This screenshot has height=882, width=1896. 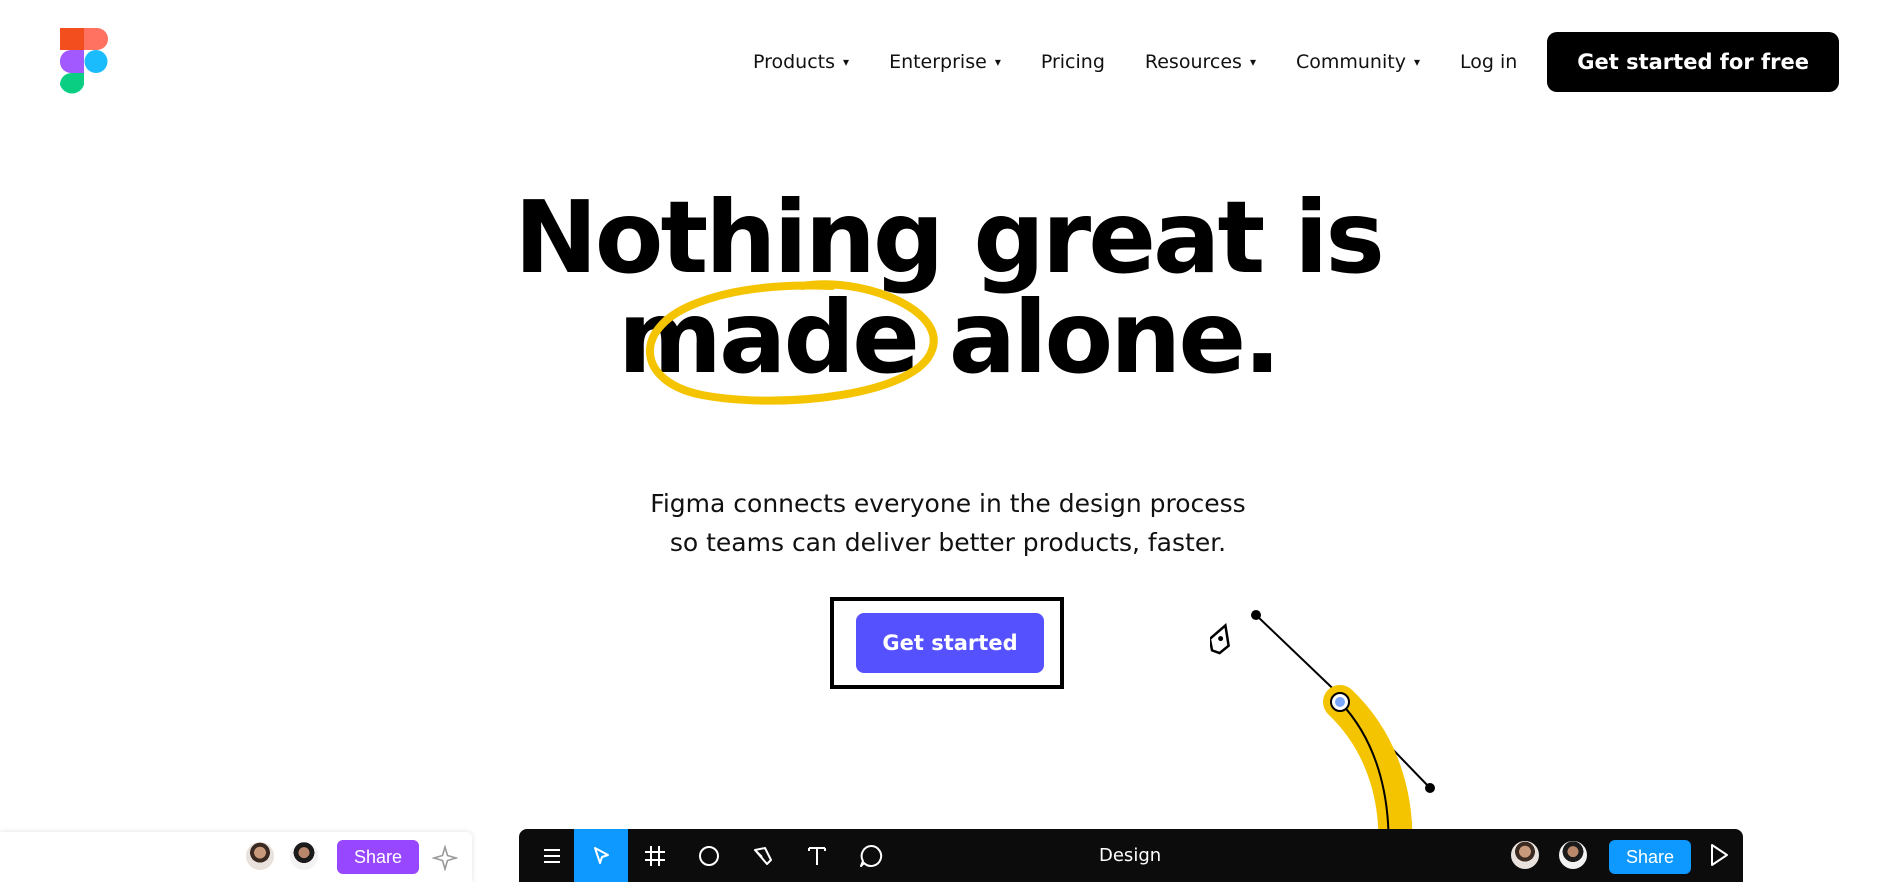 I want to click on move-icon, so click(x=601, y=855).